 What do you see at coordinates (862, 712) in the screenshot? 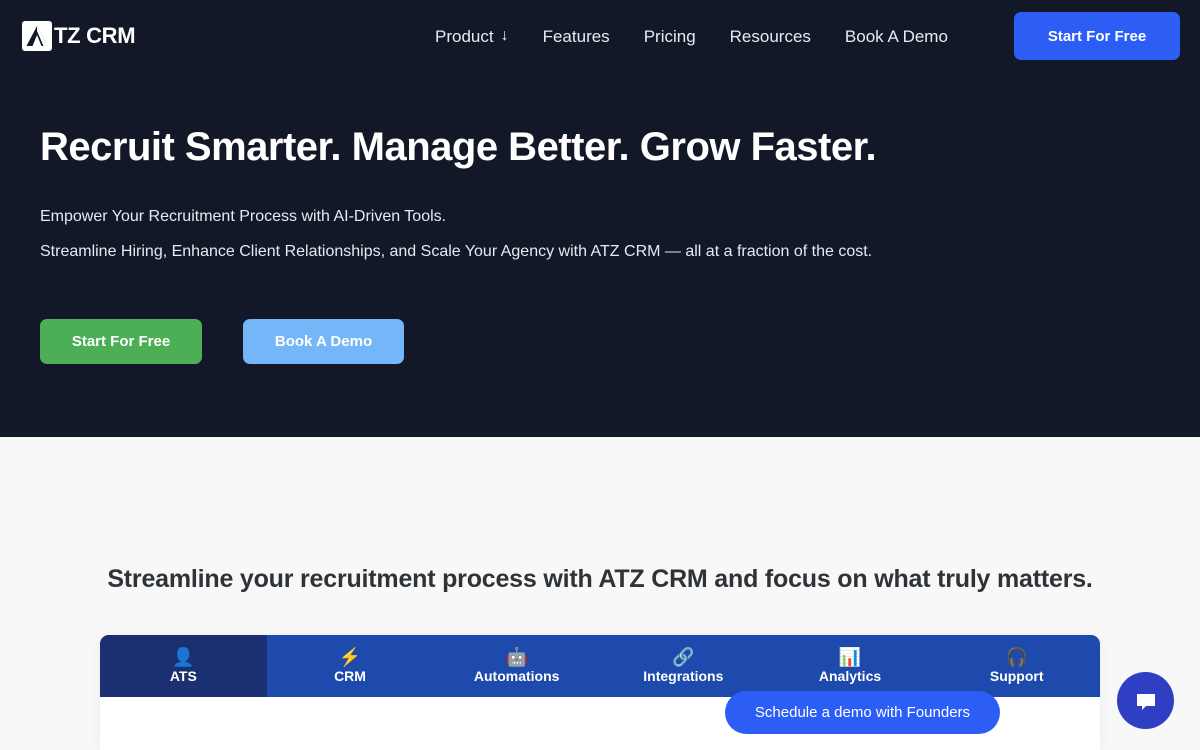
I see `schedule-demo-pill-button: Schedule a demo with Founders` at bounding box center [862, 712].